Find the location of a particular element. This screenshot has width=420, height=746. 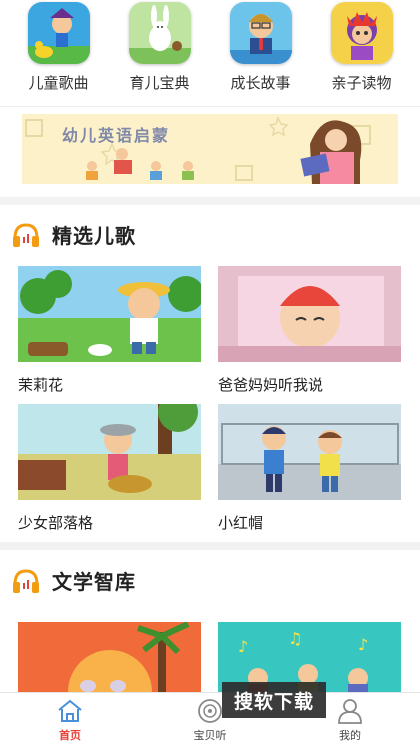

home-icon is located at coordinates (70, 710).